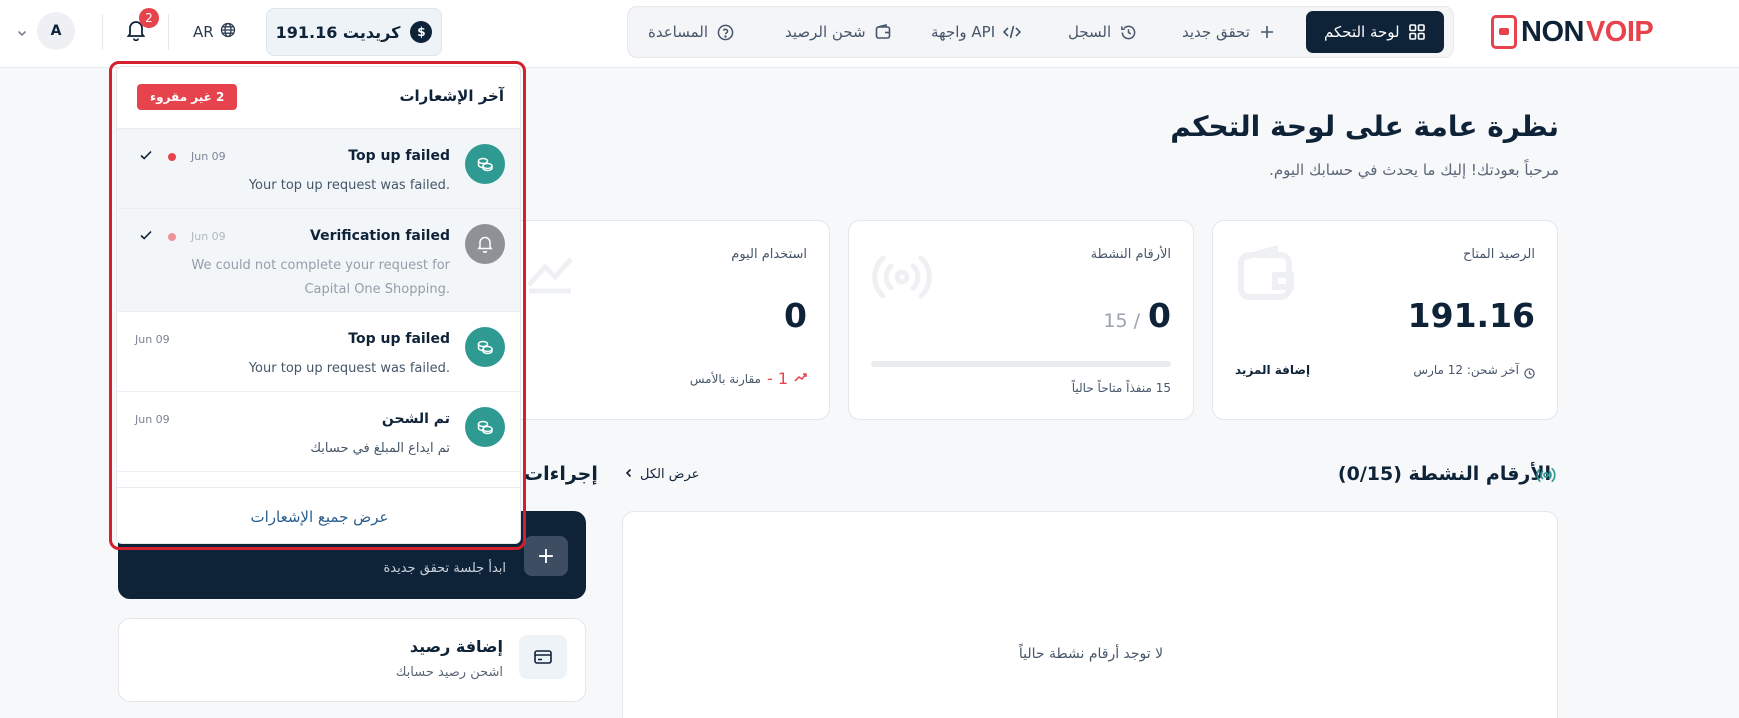  I want to click on balance-value: 191.16, so click(1471, 315).